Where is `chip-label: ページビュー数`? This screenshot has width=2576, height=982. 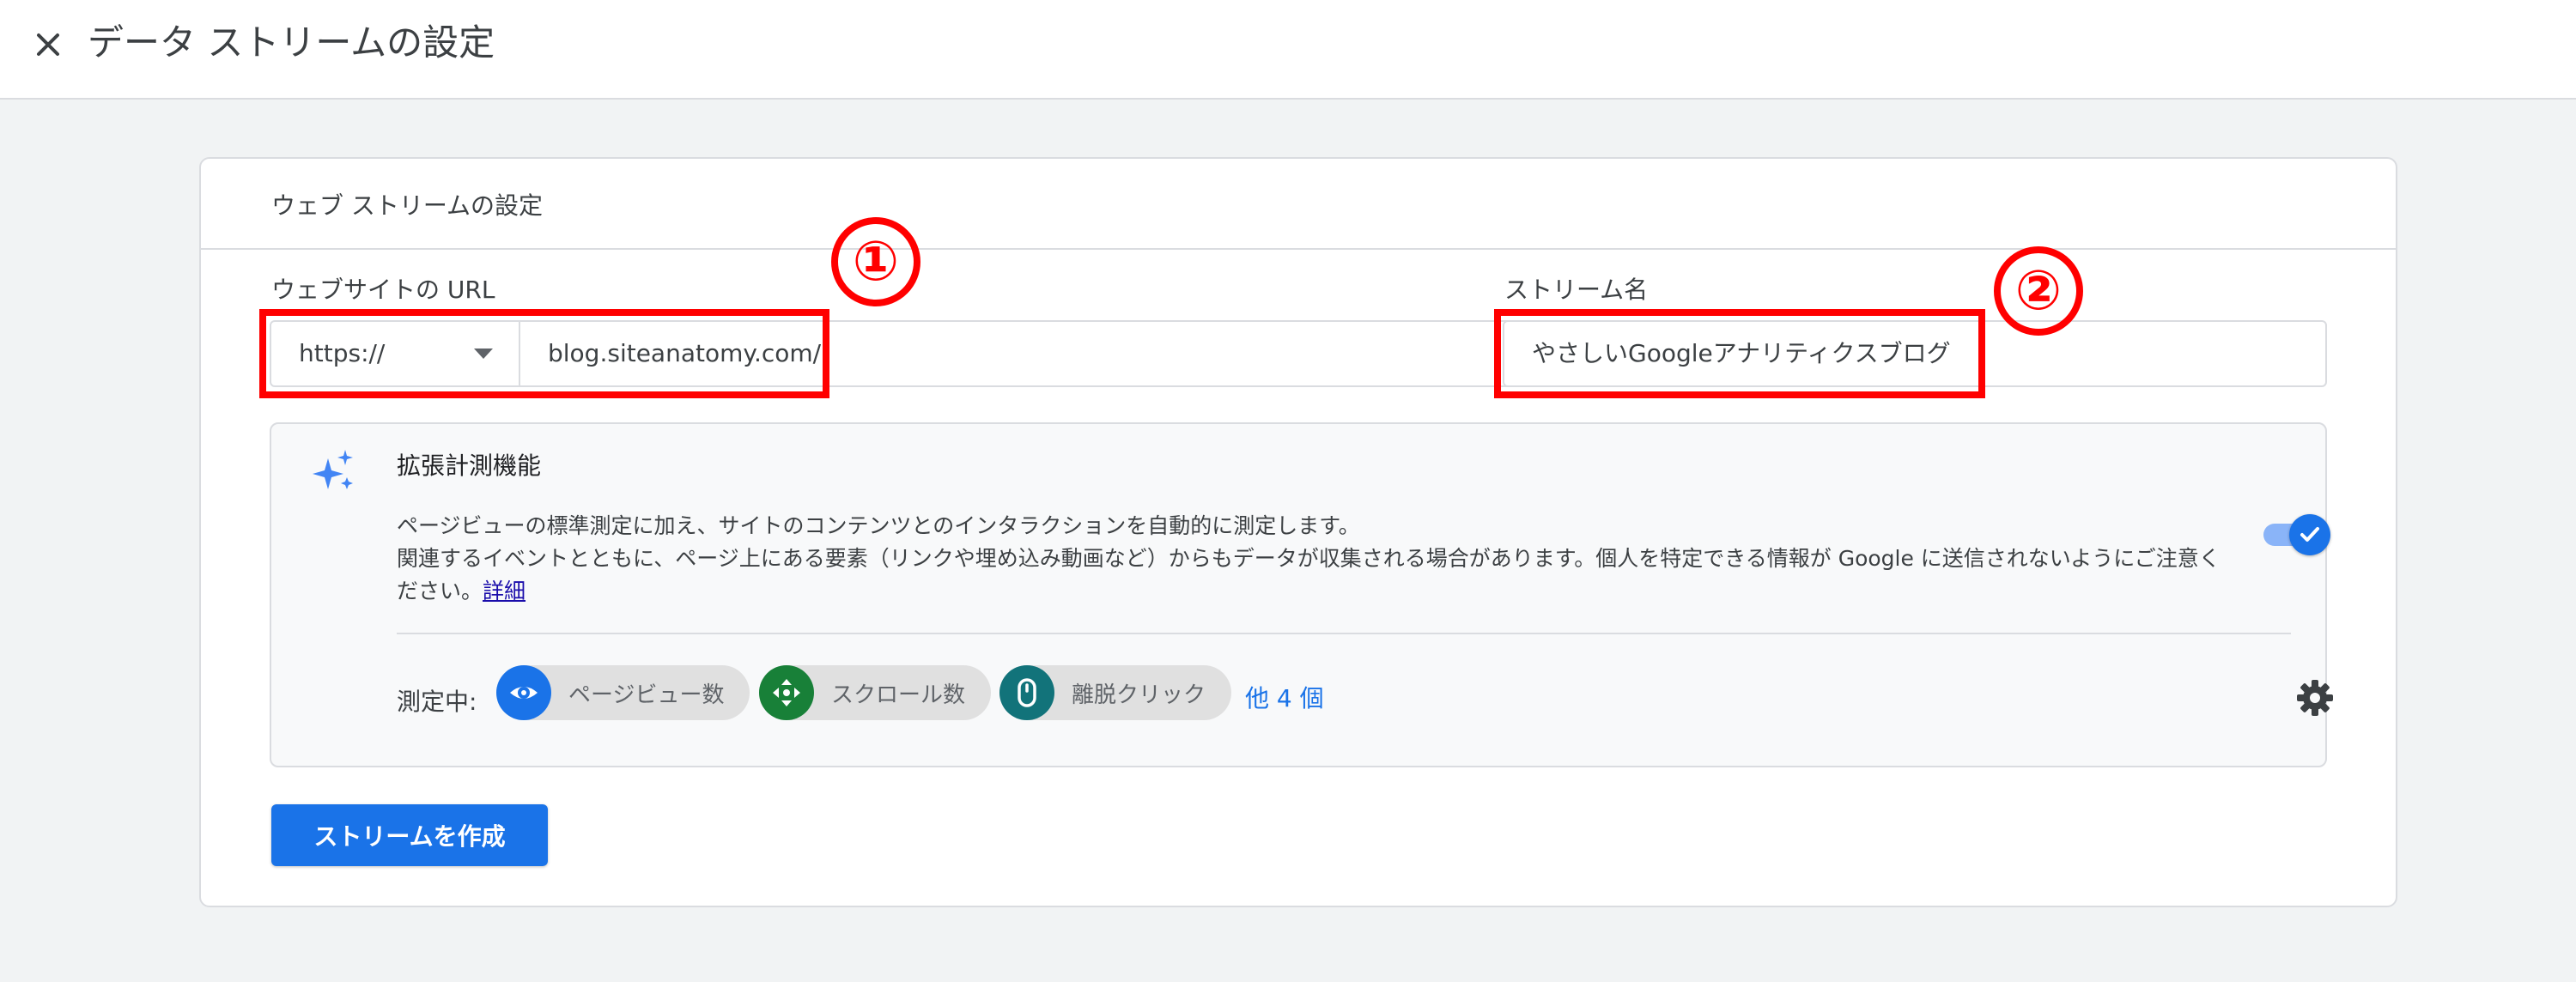
chip-label: ページビュー数 is located at coordinates (647, 695).